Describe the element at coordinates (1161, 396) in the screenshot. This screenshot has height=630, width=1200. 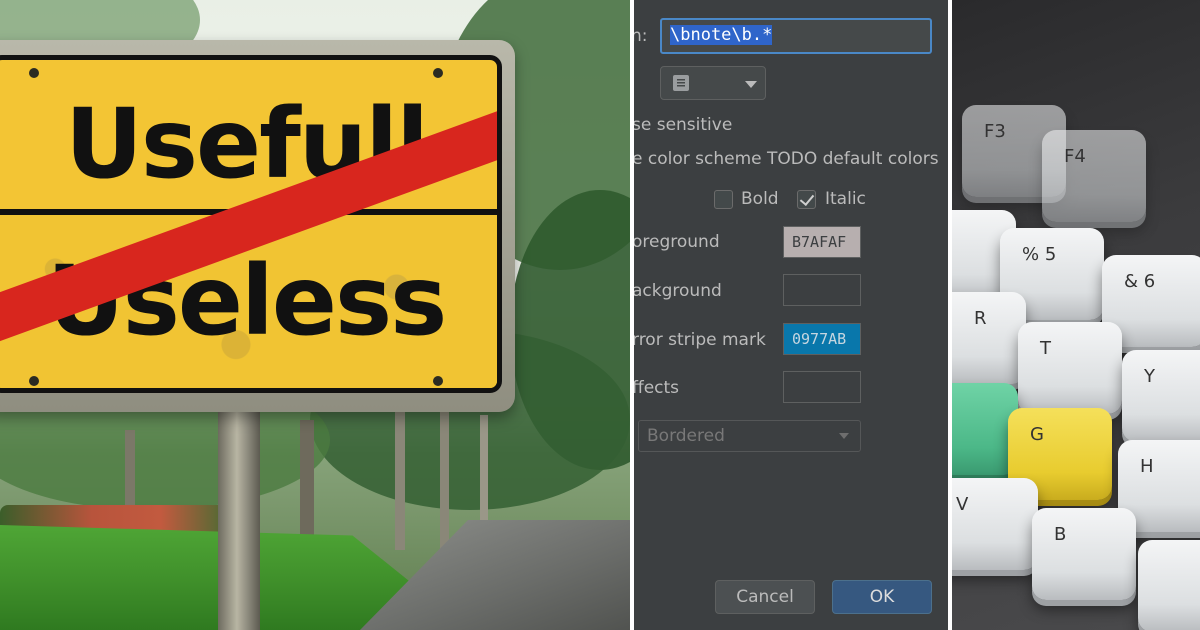
I see `keycap: Y` at that location.